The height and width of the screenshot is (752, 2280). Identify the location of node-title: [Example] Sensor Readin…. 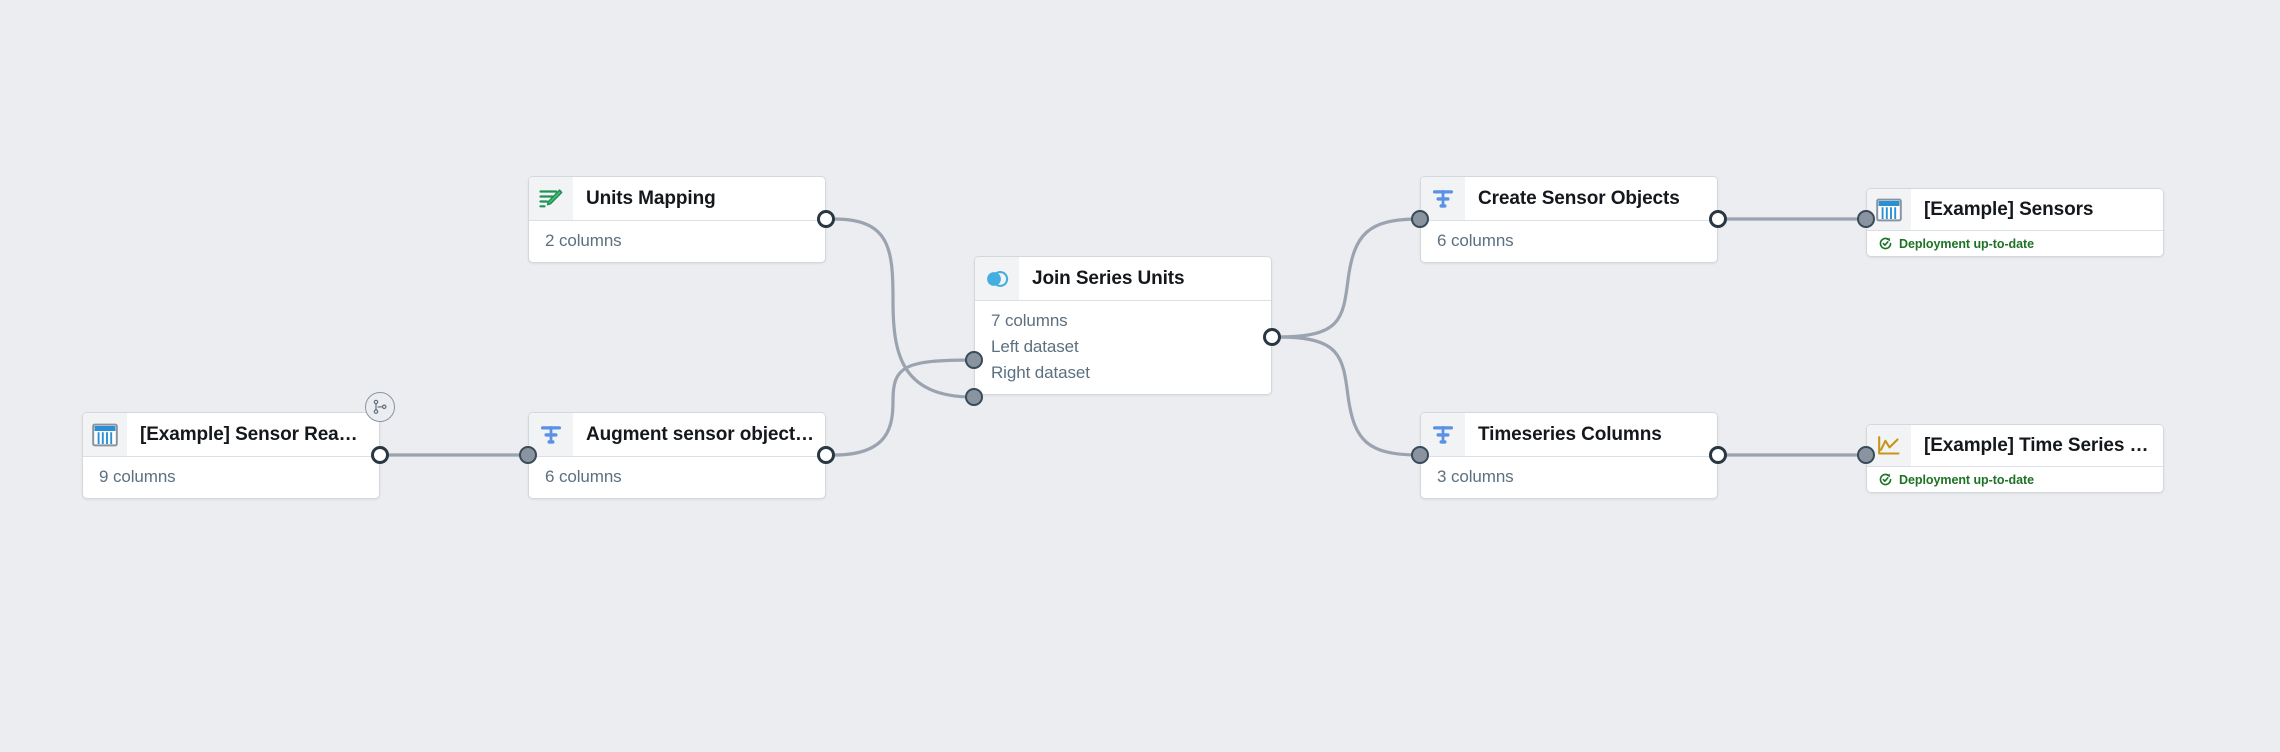
(259, 434).